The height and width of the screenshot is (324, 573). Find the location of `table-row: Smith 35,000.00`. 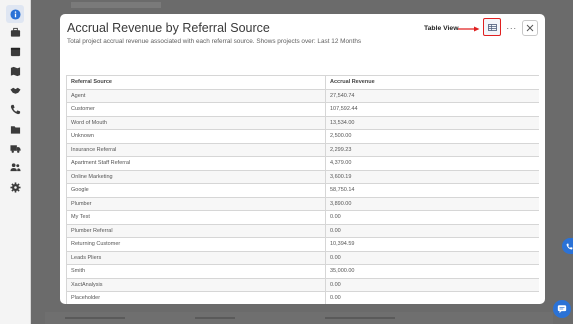

table-row: Smith 35,000.00 is located at coordinates (302, 271).